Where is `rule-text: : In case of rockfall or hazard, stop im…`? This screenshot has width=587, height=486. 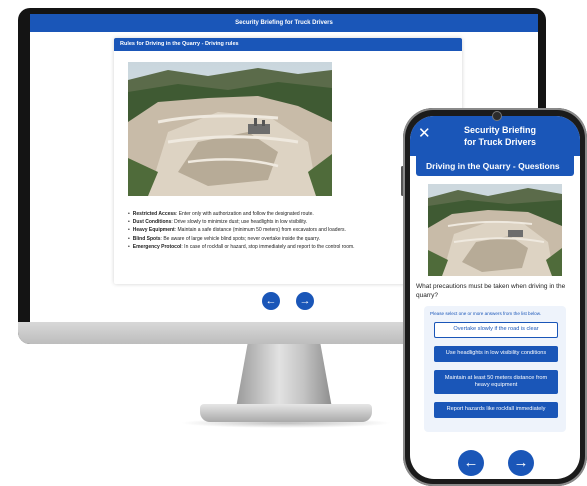 rule-text: : In case of rockfall or hazard, stop im… is located at coordinates (268, 246).